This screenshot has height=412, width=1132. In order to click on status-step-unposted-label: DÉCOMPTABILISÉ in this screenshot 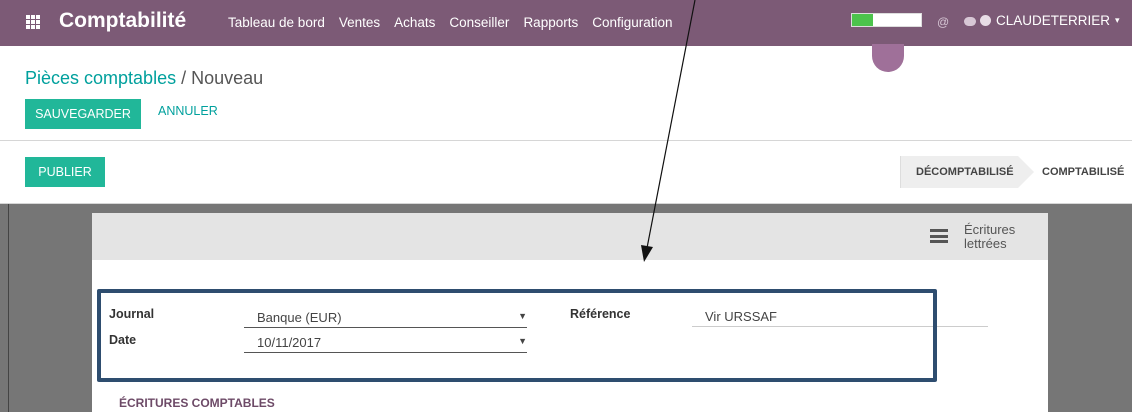, I will do `click(965, 172)`.